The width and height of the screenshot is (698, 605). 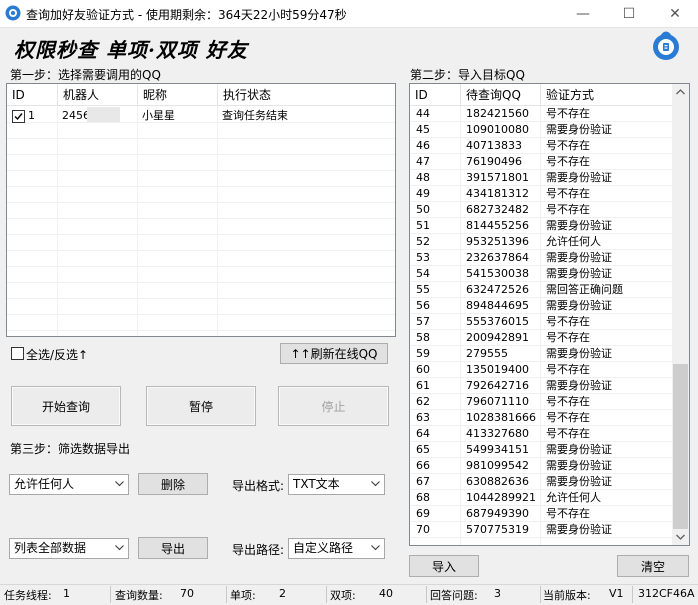 What do you see at coordinates (497, 369) in the screenshot?
I see `row-qq: 135019400` at bounding box center [497, 369].